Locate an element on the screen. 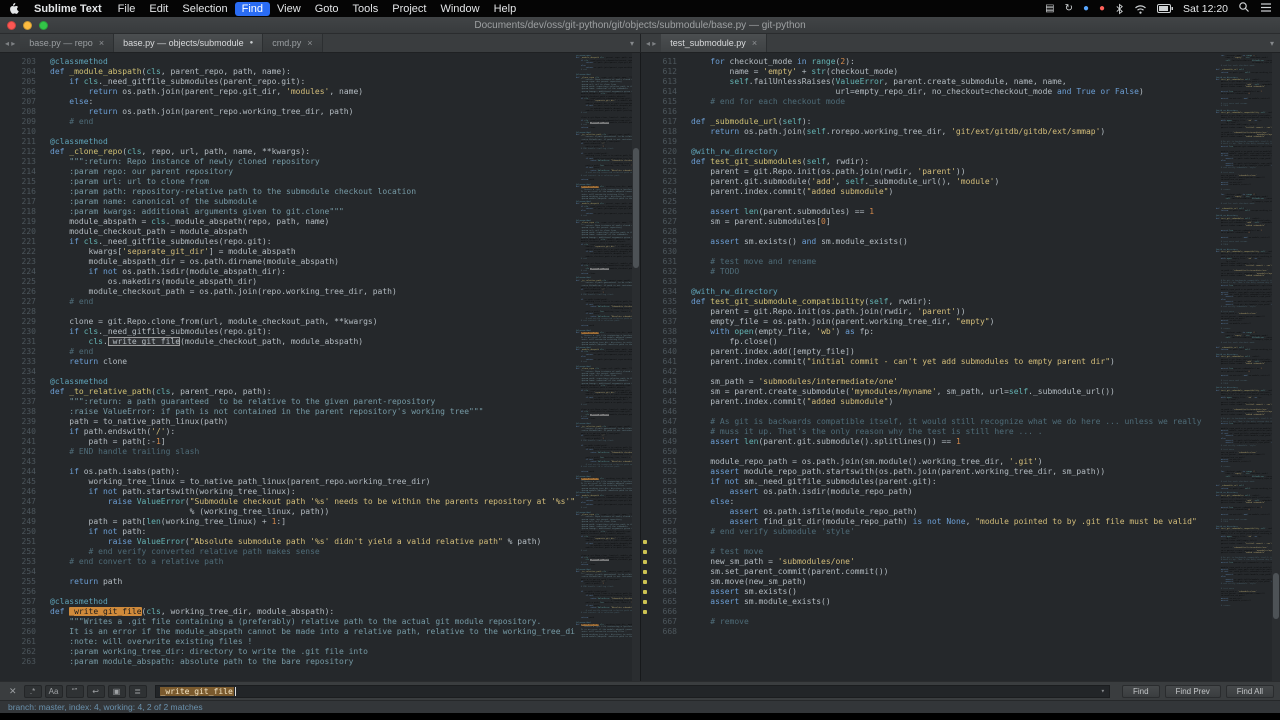  app-blue-icon: ● is located at coordinates (1086, 8).